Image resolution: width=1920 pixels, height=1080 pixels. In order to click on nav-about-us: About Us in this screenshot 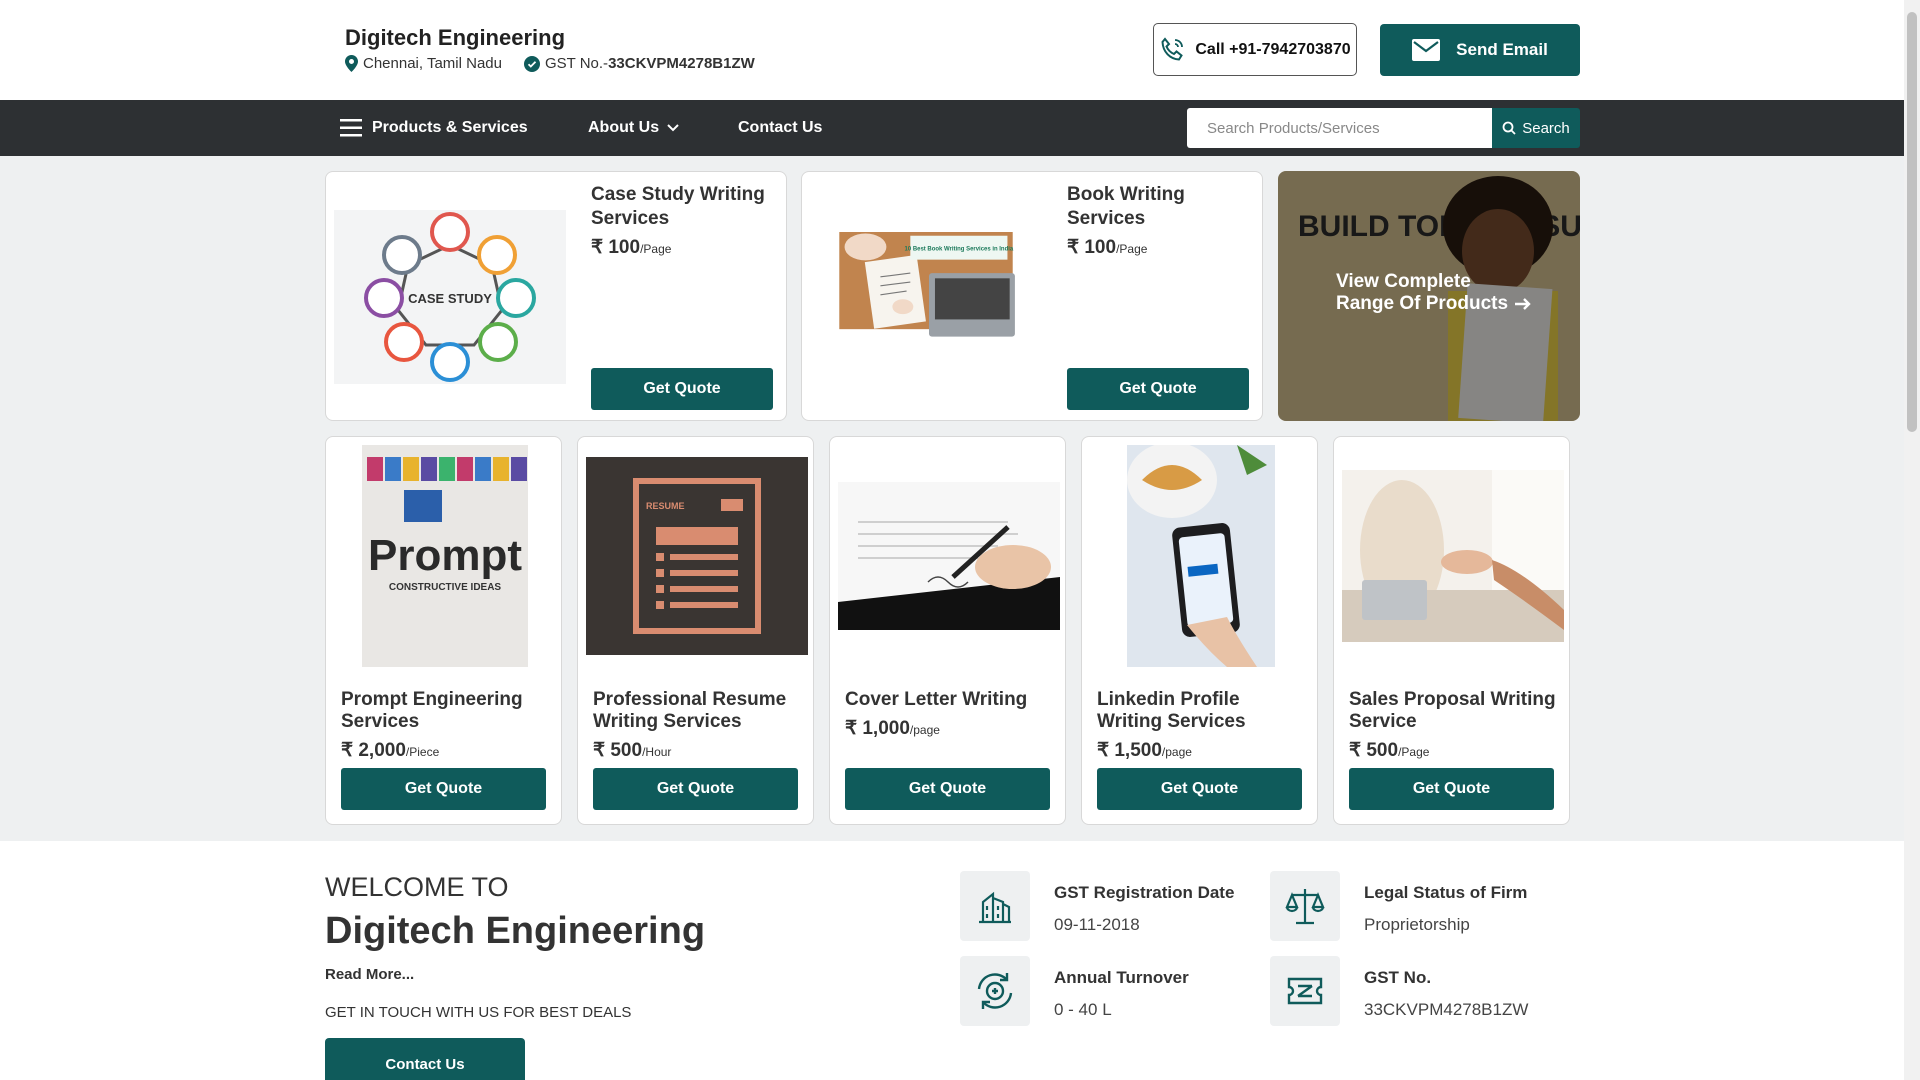, I will do `click(633, 128)`.